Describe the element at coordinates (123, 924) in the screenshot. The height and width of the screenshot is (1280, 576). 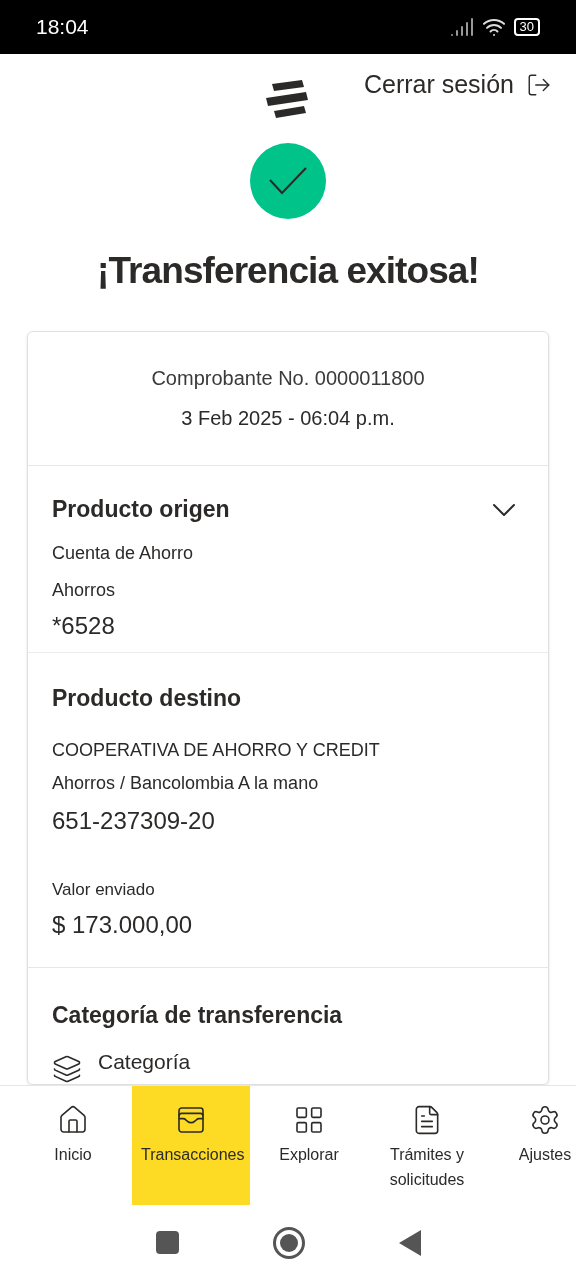
I see `amount-value: $ 173.000,00` at that location.